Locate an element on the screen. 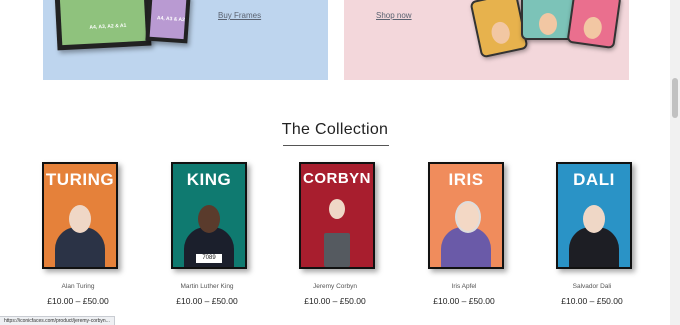  frame-art-label: A4, A3, A2 & A1 is located at coordinates (108, 26).